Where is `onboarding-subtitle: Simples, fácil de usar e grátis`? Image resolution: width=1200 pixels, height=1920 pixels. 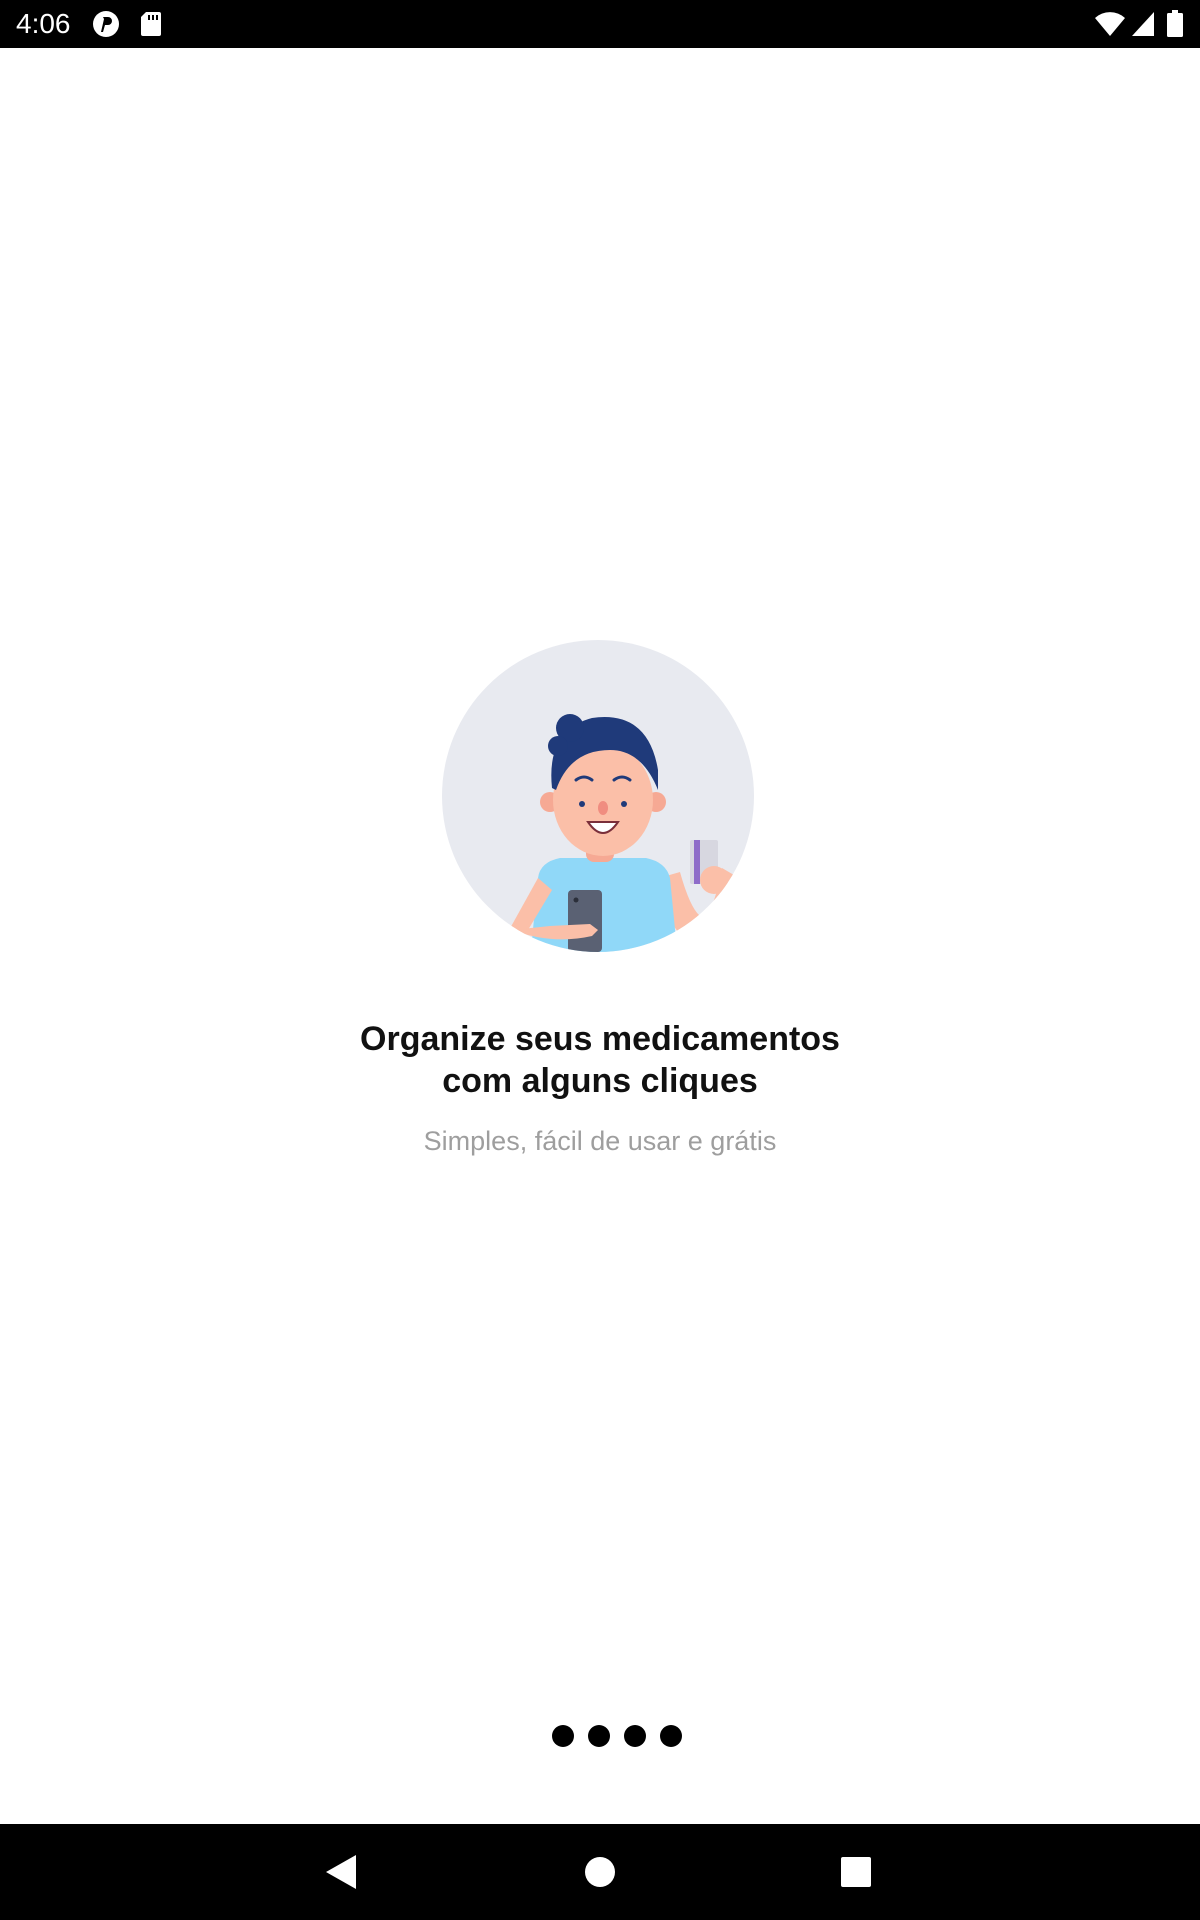
onboarding-subtitle: Simples, fácil de usar e grátis is located at coordinates (600, 1141).